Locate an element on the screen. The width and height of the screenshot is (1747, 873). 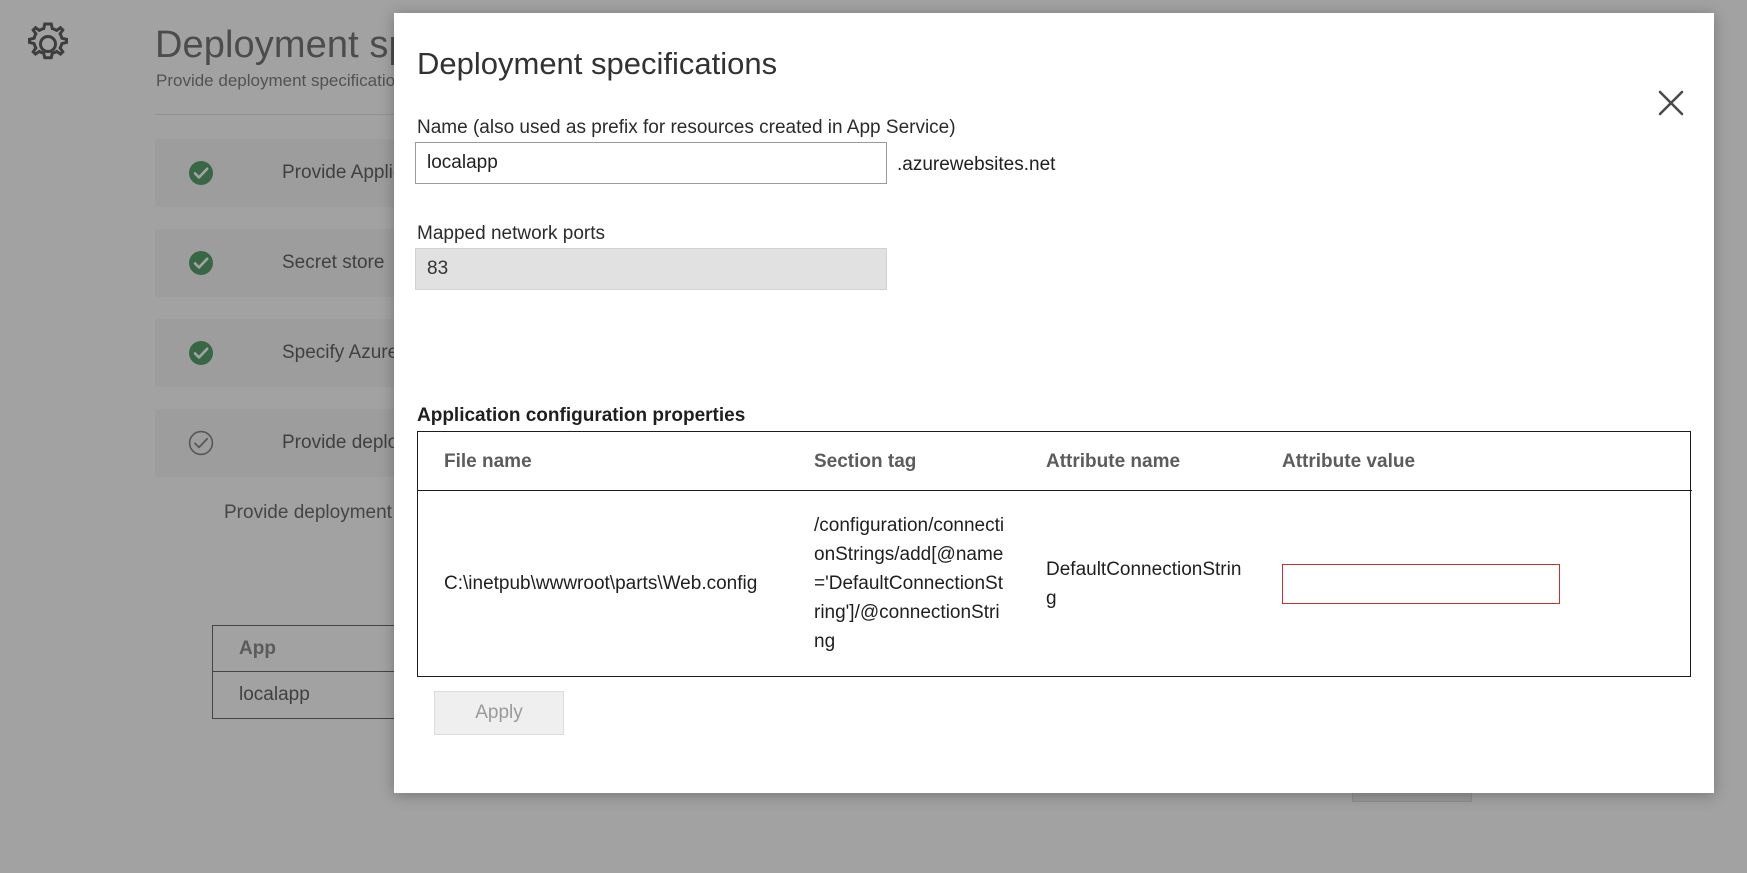
name-input is located at coordinates (651, 163).